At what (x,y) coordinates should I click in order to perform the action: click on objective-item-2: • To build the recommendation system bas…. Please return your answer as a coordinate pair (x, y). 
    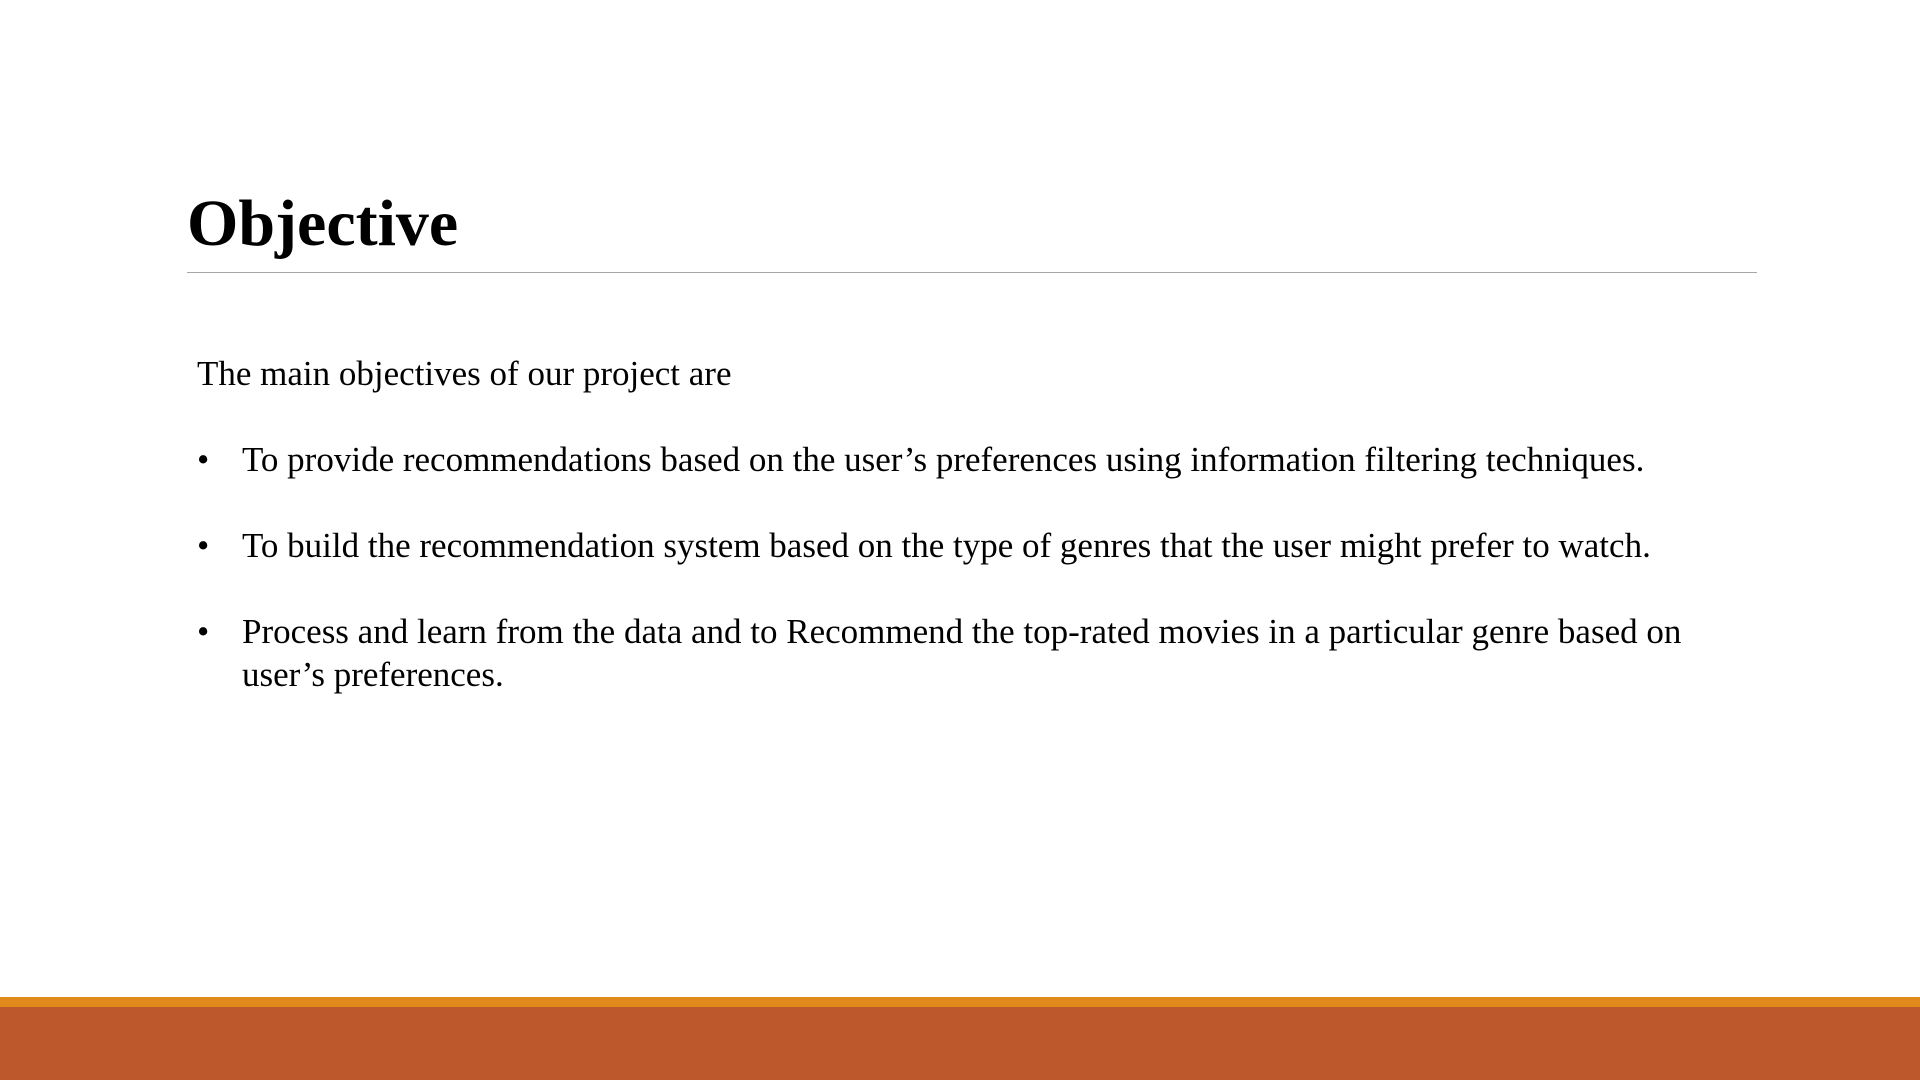
    Looking at the image, I should click on (977, 545).